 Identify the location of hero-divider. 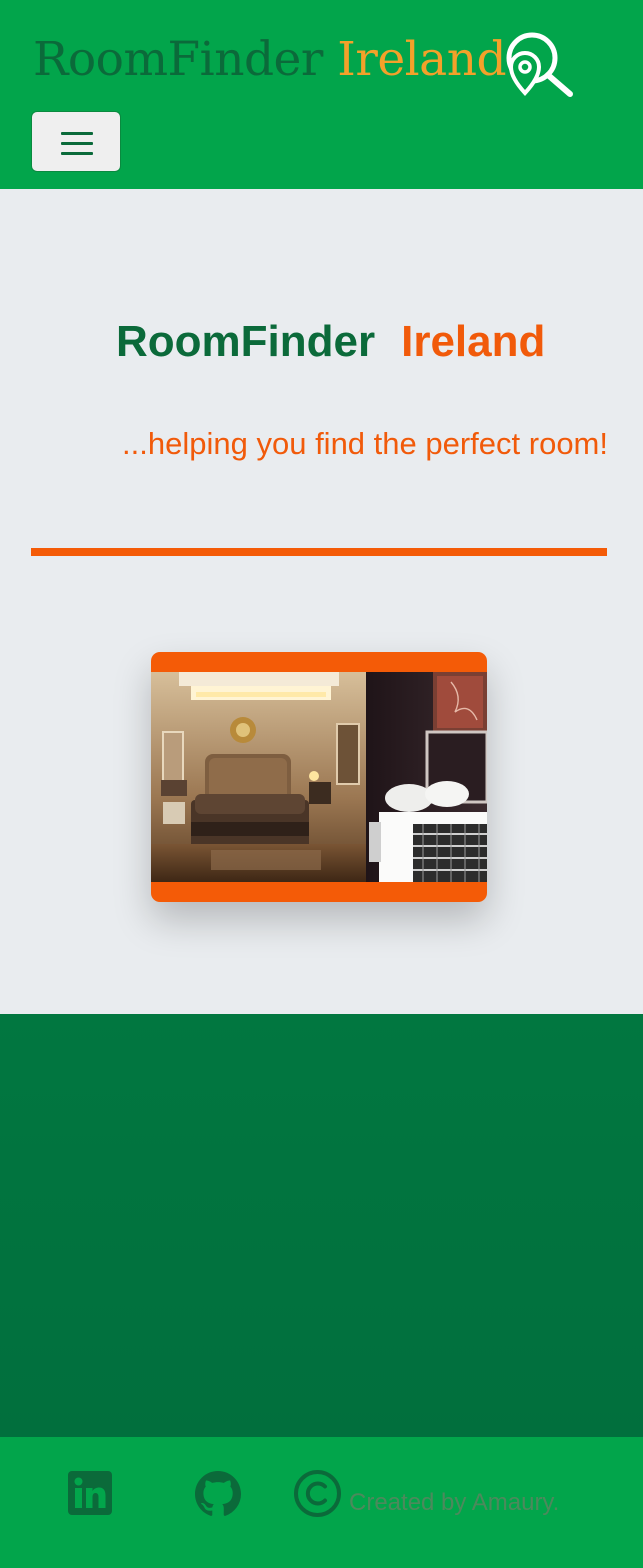
(319, 552).